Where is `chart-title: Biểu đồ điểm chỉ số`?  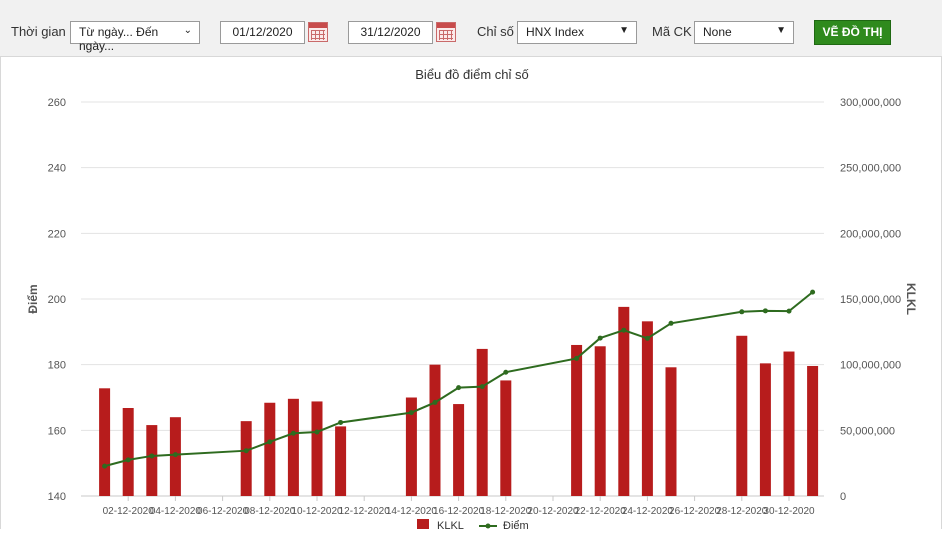 chart-title: Biểu đồ điểm chỉ số is located at coordinates (471, 74).